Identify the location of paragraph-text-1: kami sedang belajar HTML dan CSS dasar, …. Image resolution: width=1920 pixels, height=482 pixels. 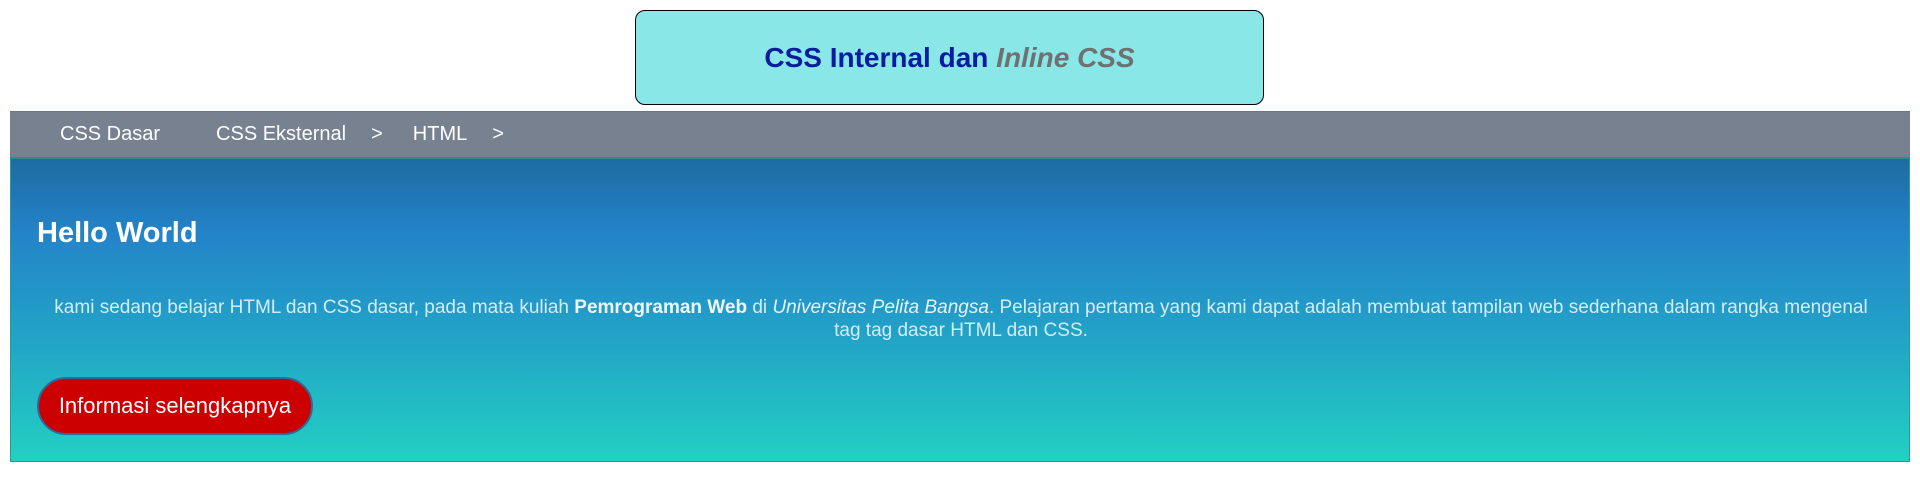
(314, 307).